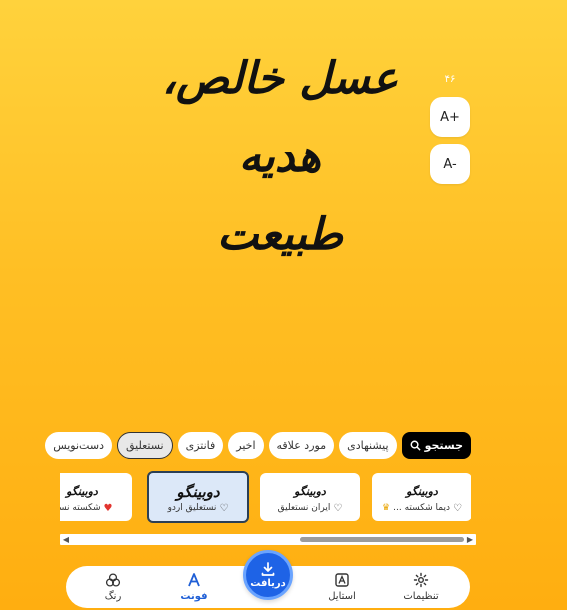 This screenshot has height=610, width=567. I want to click on nav-font-label: فونت, so click(194, 596).